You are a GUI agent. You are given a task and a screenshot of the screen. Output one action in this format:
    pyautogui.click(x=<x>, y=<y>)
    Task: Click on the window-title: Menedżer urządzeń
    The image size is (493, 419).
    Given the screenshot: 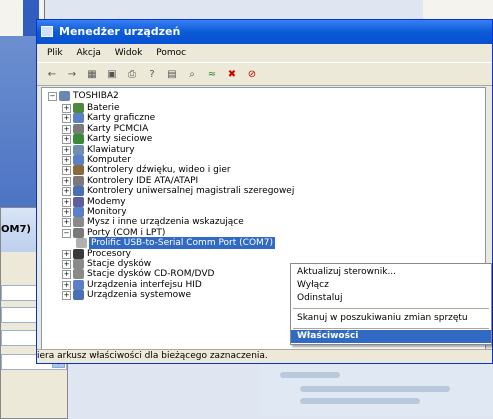 What is the action you would take?
    pyautogui.click(x=120, y=31)
    